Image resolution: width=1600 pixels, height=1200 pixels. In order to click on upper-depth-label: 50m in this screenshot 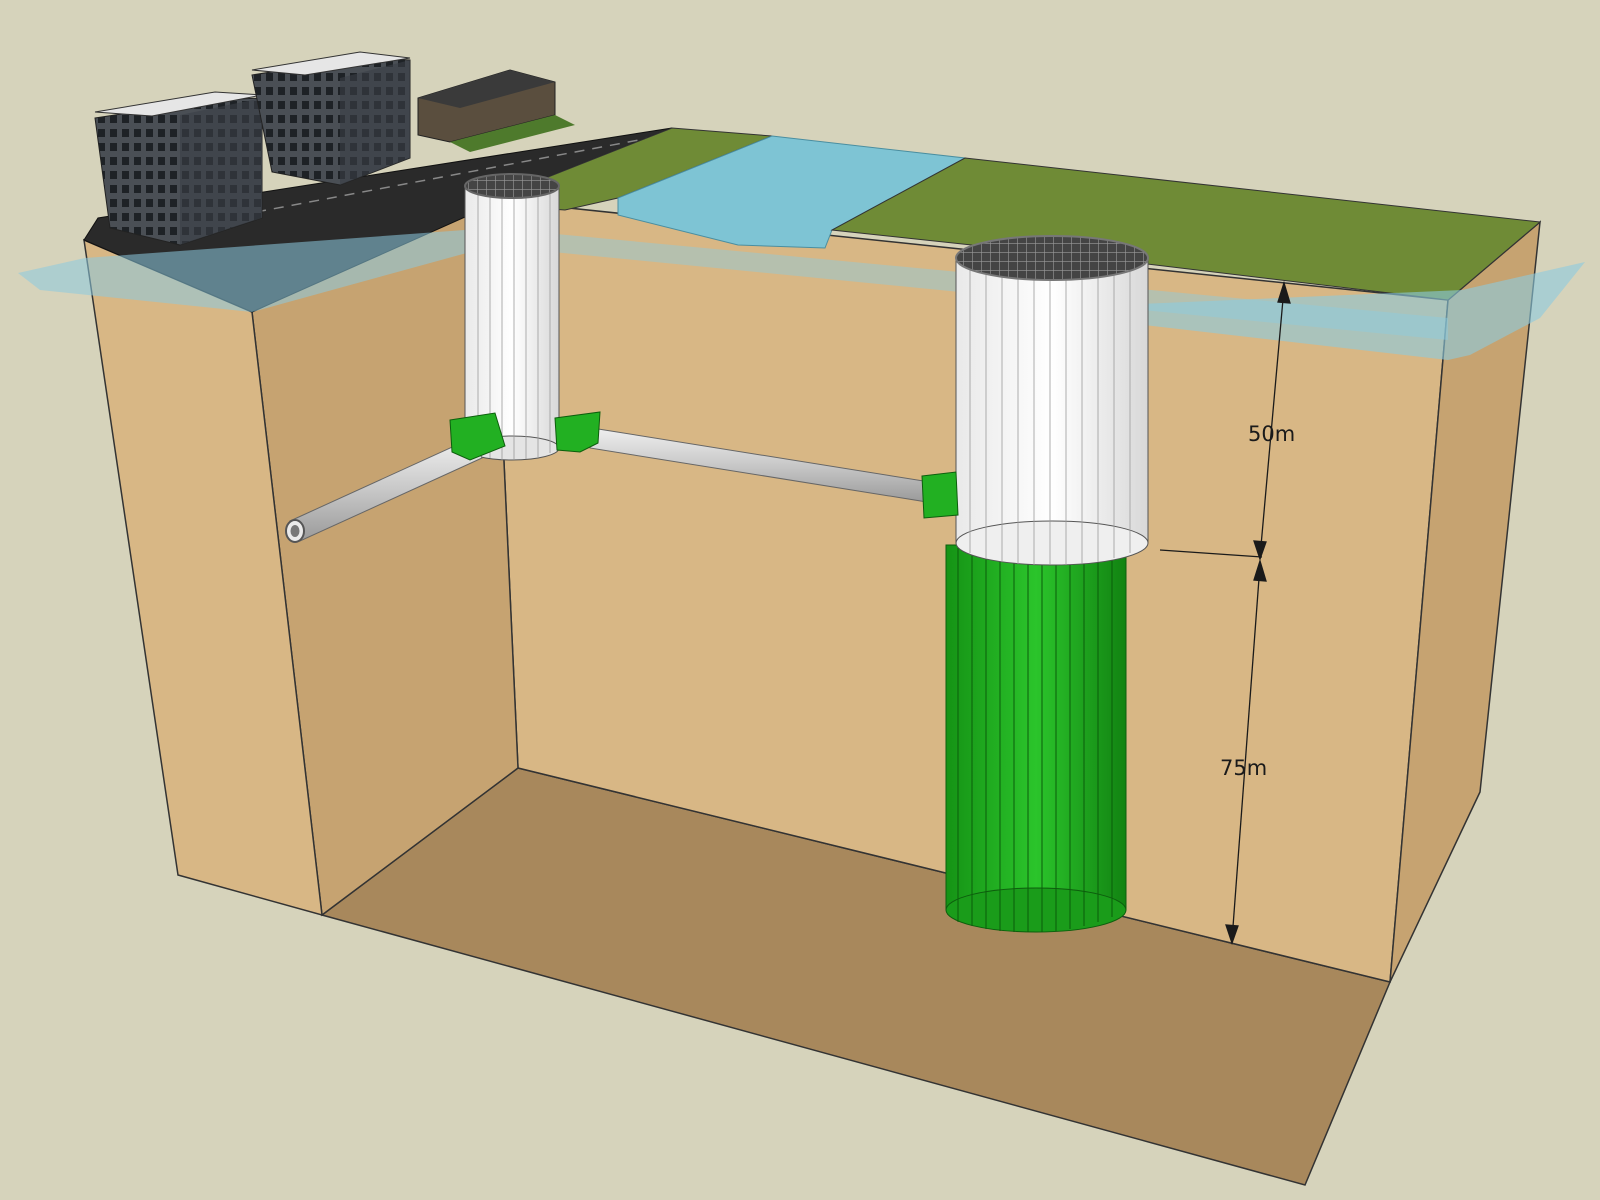, I will do `click(1271, 434)`.